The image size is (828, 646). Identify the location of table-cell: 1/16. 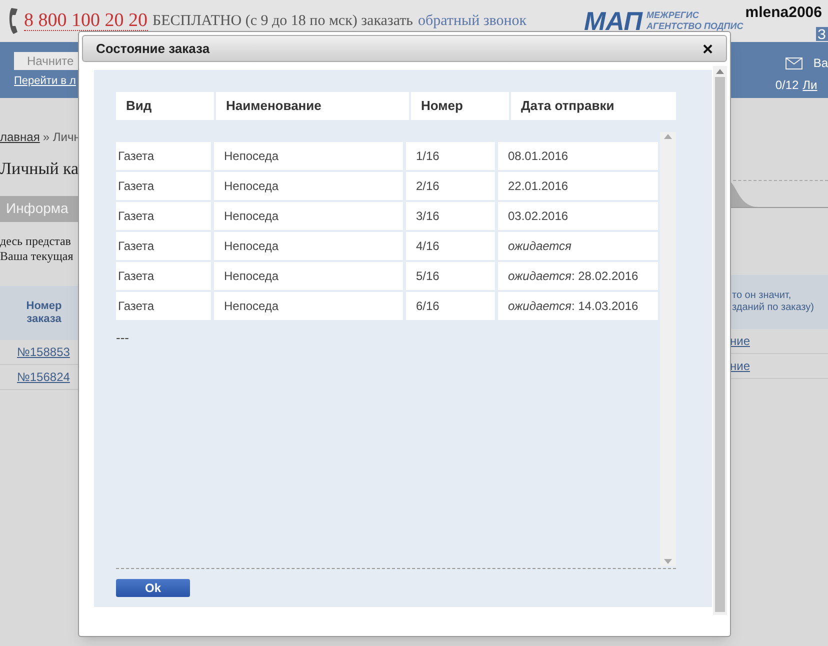
(450, 156).